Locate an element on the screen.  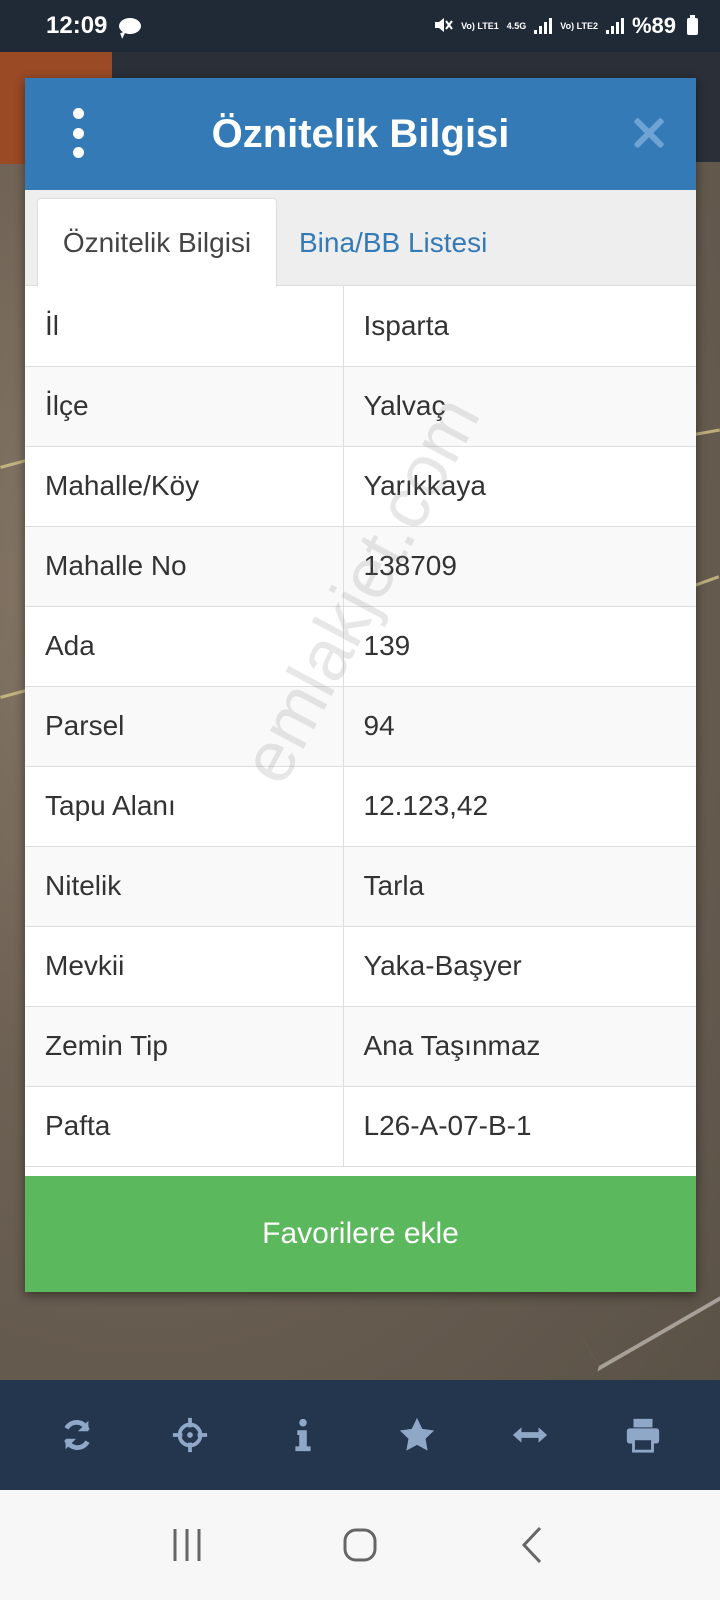
attribute-label: İl is located at coordinates (184, 326).